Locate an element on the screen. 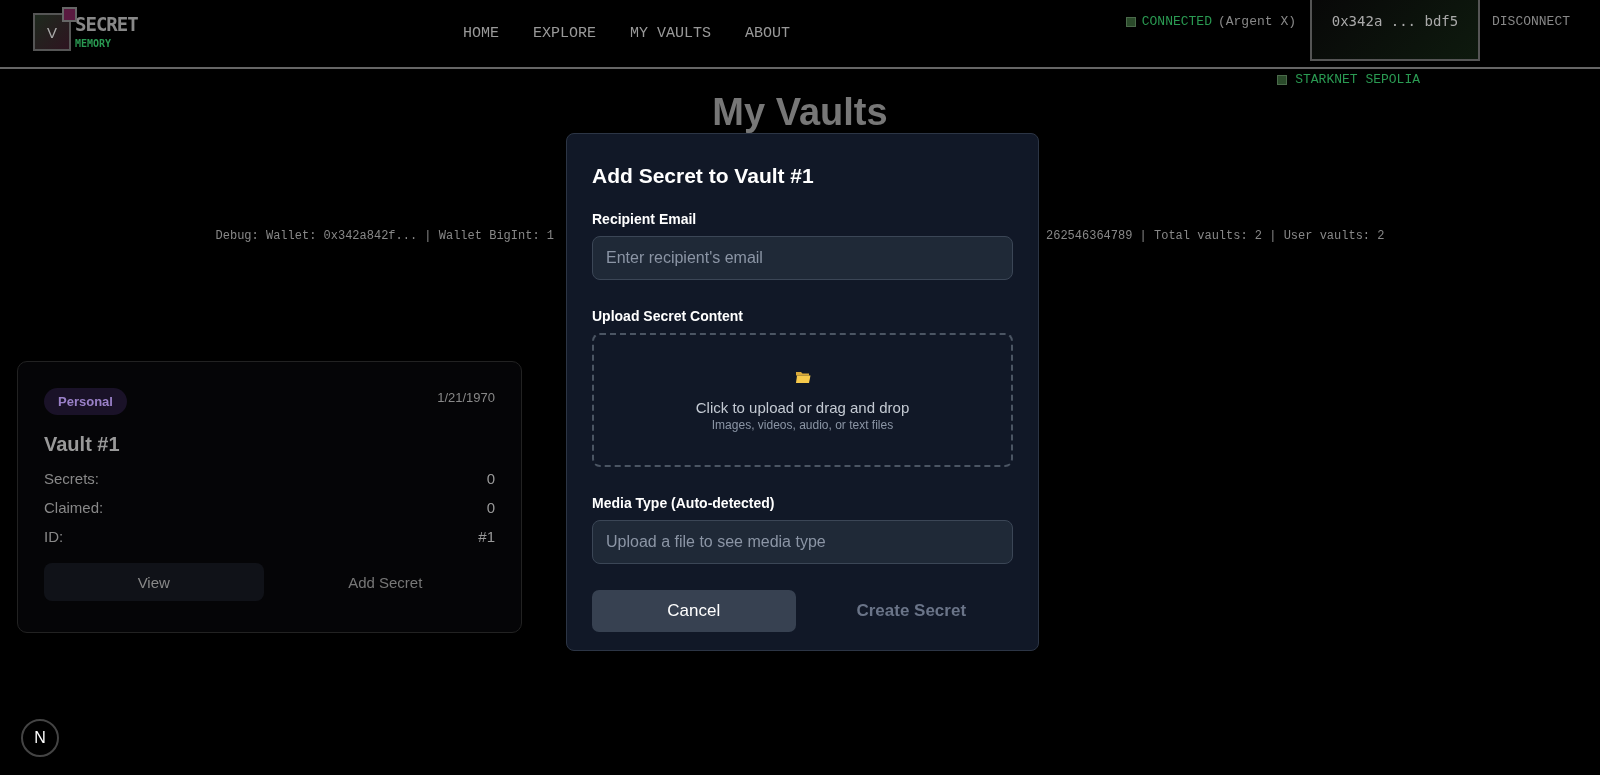 This screenshot has width=1600, height=775. field-label: Media Type (Auto-detected) is located at coordinates (684, 503).